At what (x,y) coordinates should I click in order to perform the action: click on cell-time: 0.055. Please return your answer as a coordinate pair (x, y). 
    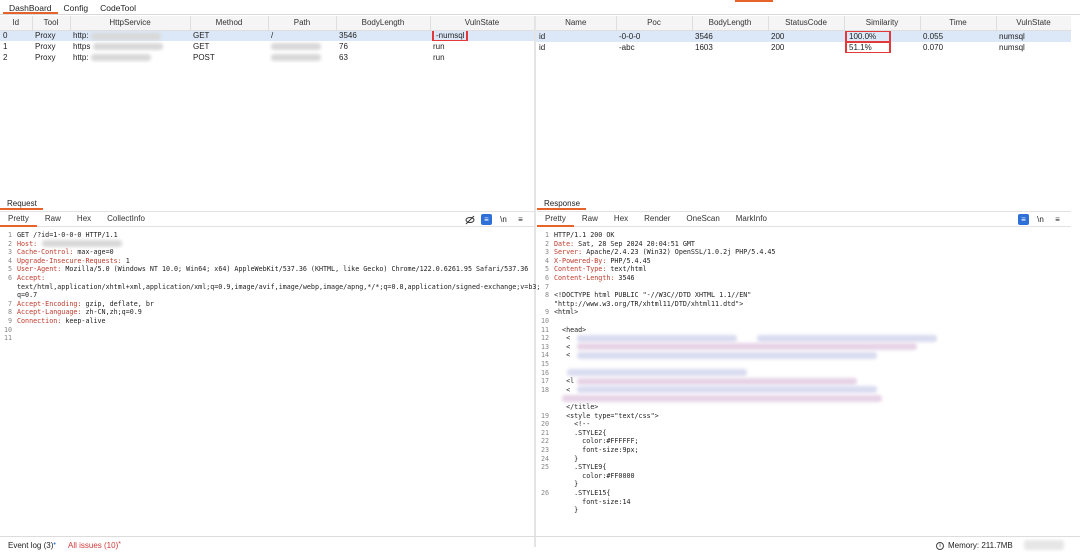
    Looking at the image, I should click on (958, 36).